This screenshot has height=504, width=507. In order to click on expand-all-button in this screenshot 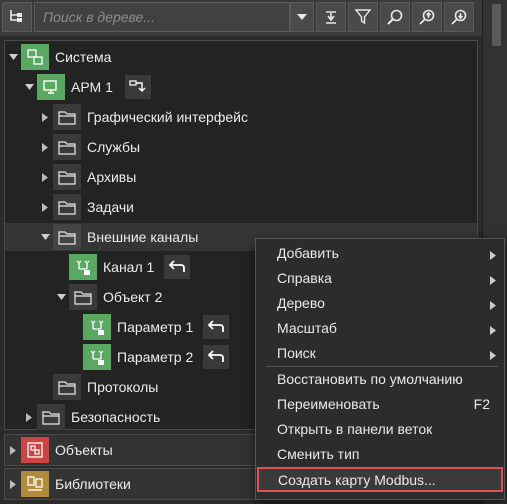, I will do `click(331, 17)`.